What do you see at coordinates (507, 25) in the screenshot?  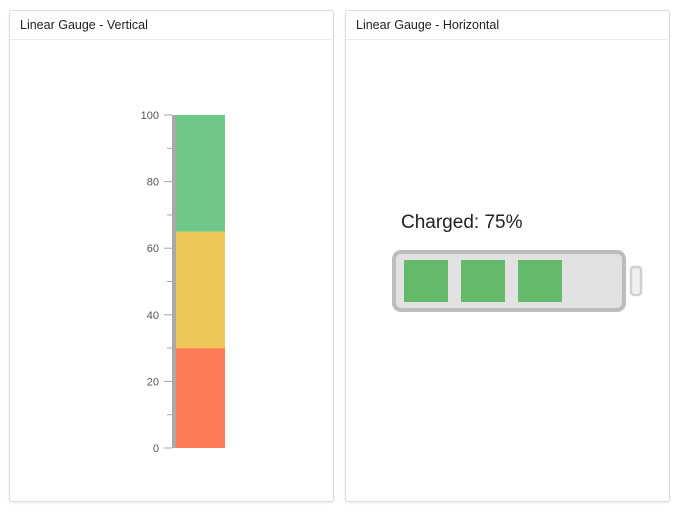 I see `horizontal-gauge-title: Linear Gauge - Horizontal` at bounding box center [507, 25].